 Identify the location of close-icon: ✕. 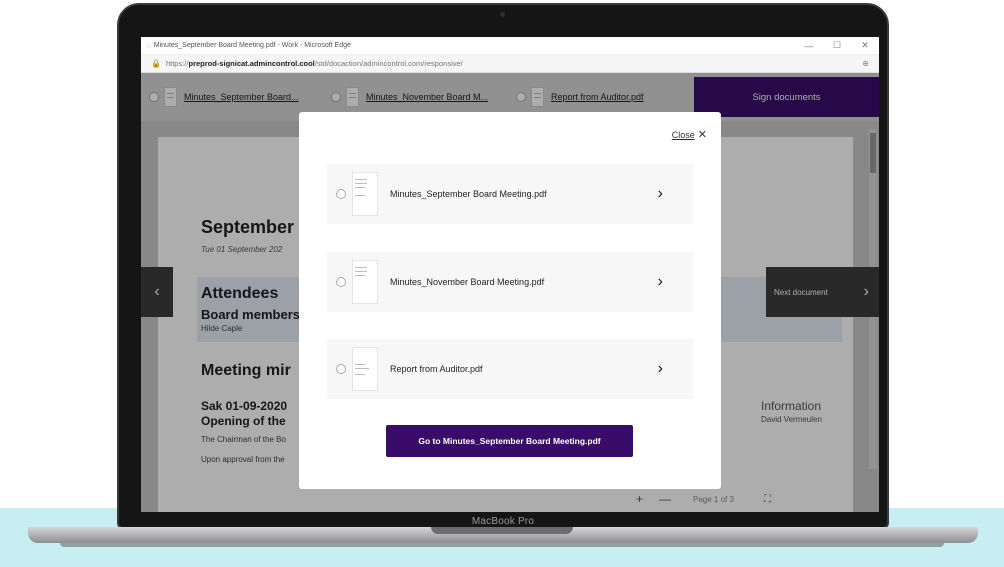
(702, 134).